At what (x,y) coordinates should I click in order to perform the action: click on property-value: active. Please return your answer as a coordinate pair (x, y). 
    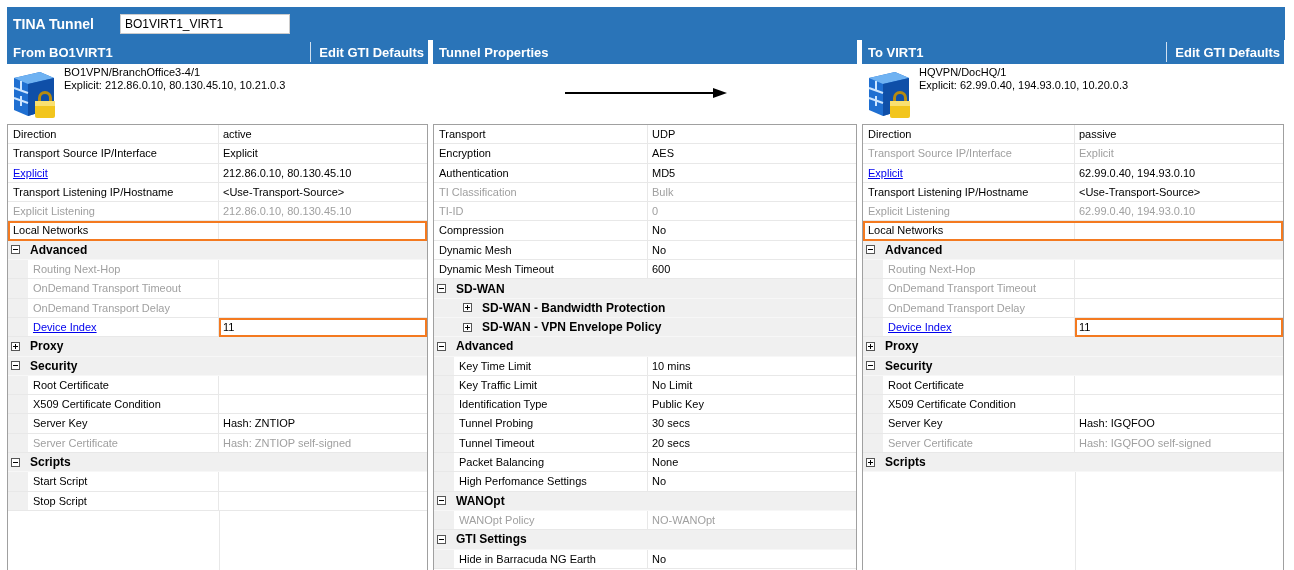
    Looking at the image, I should click on (237, 134).